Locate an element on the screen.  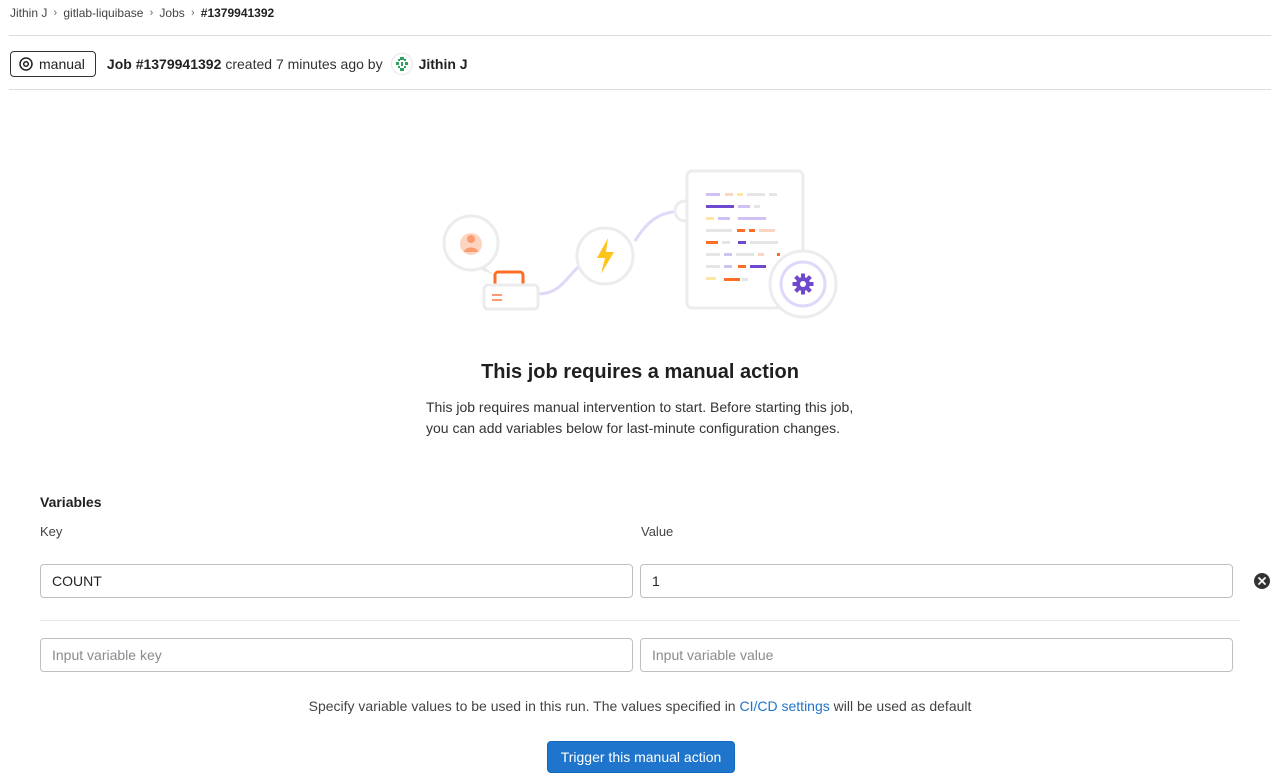
ci-cd-settings-link: CI/CD settings is located at coordinates (785, 706).